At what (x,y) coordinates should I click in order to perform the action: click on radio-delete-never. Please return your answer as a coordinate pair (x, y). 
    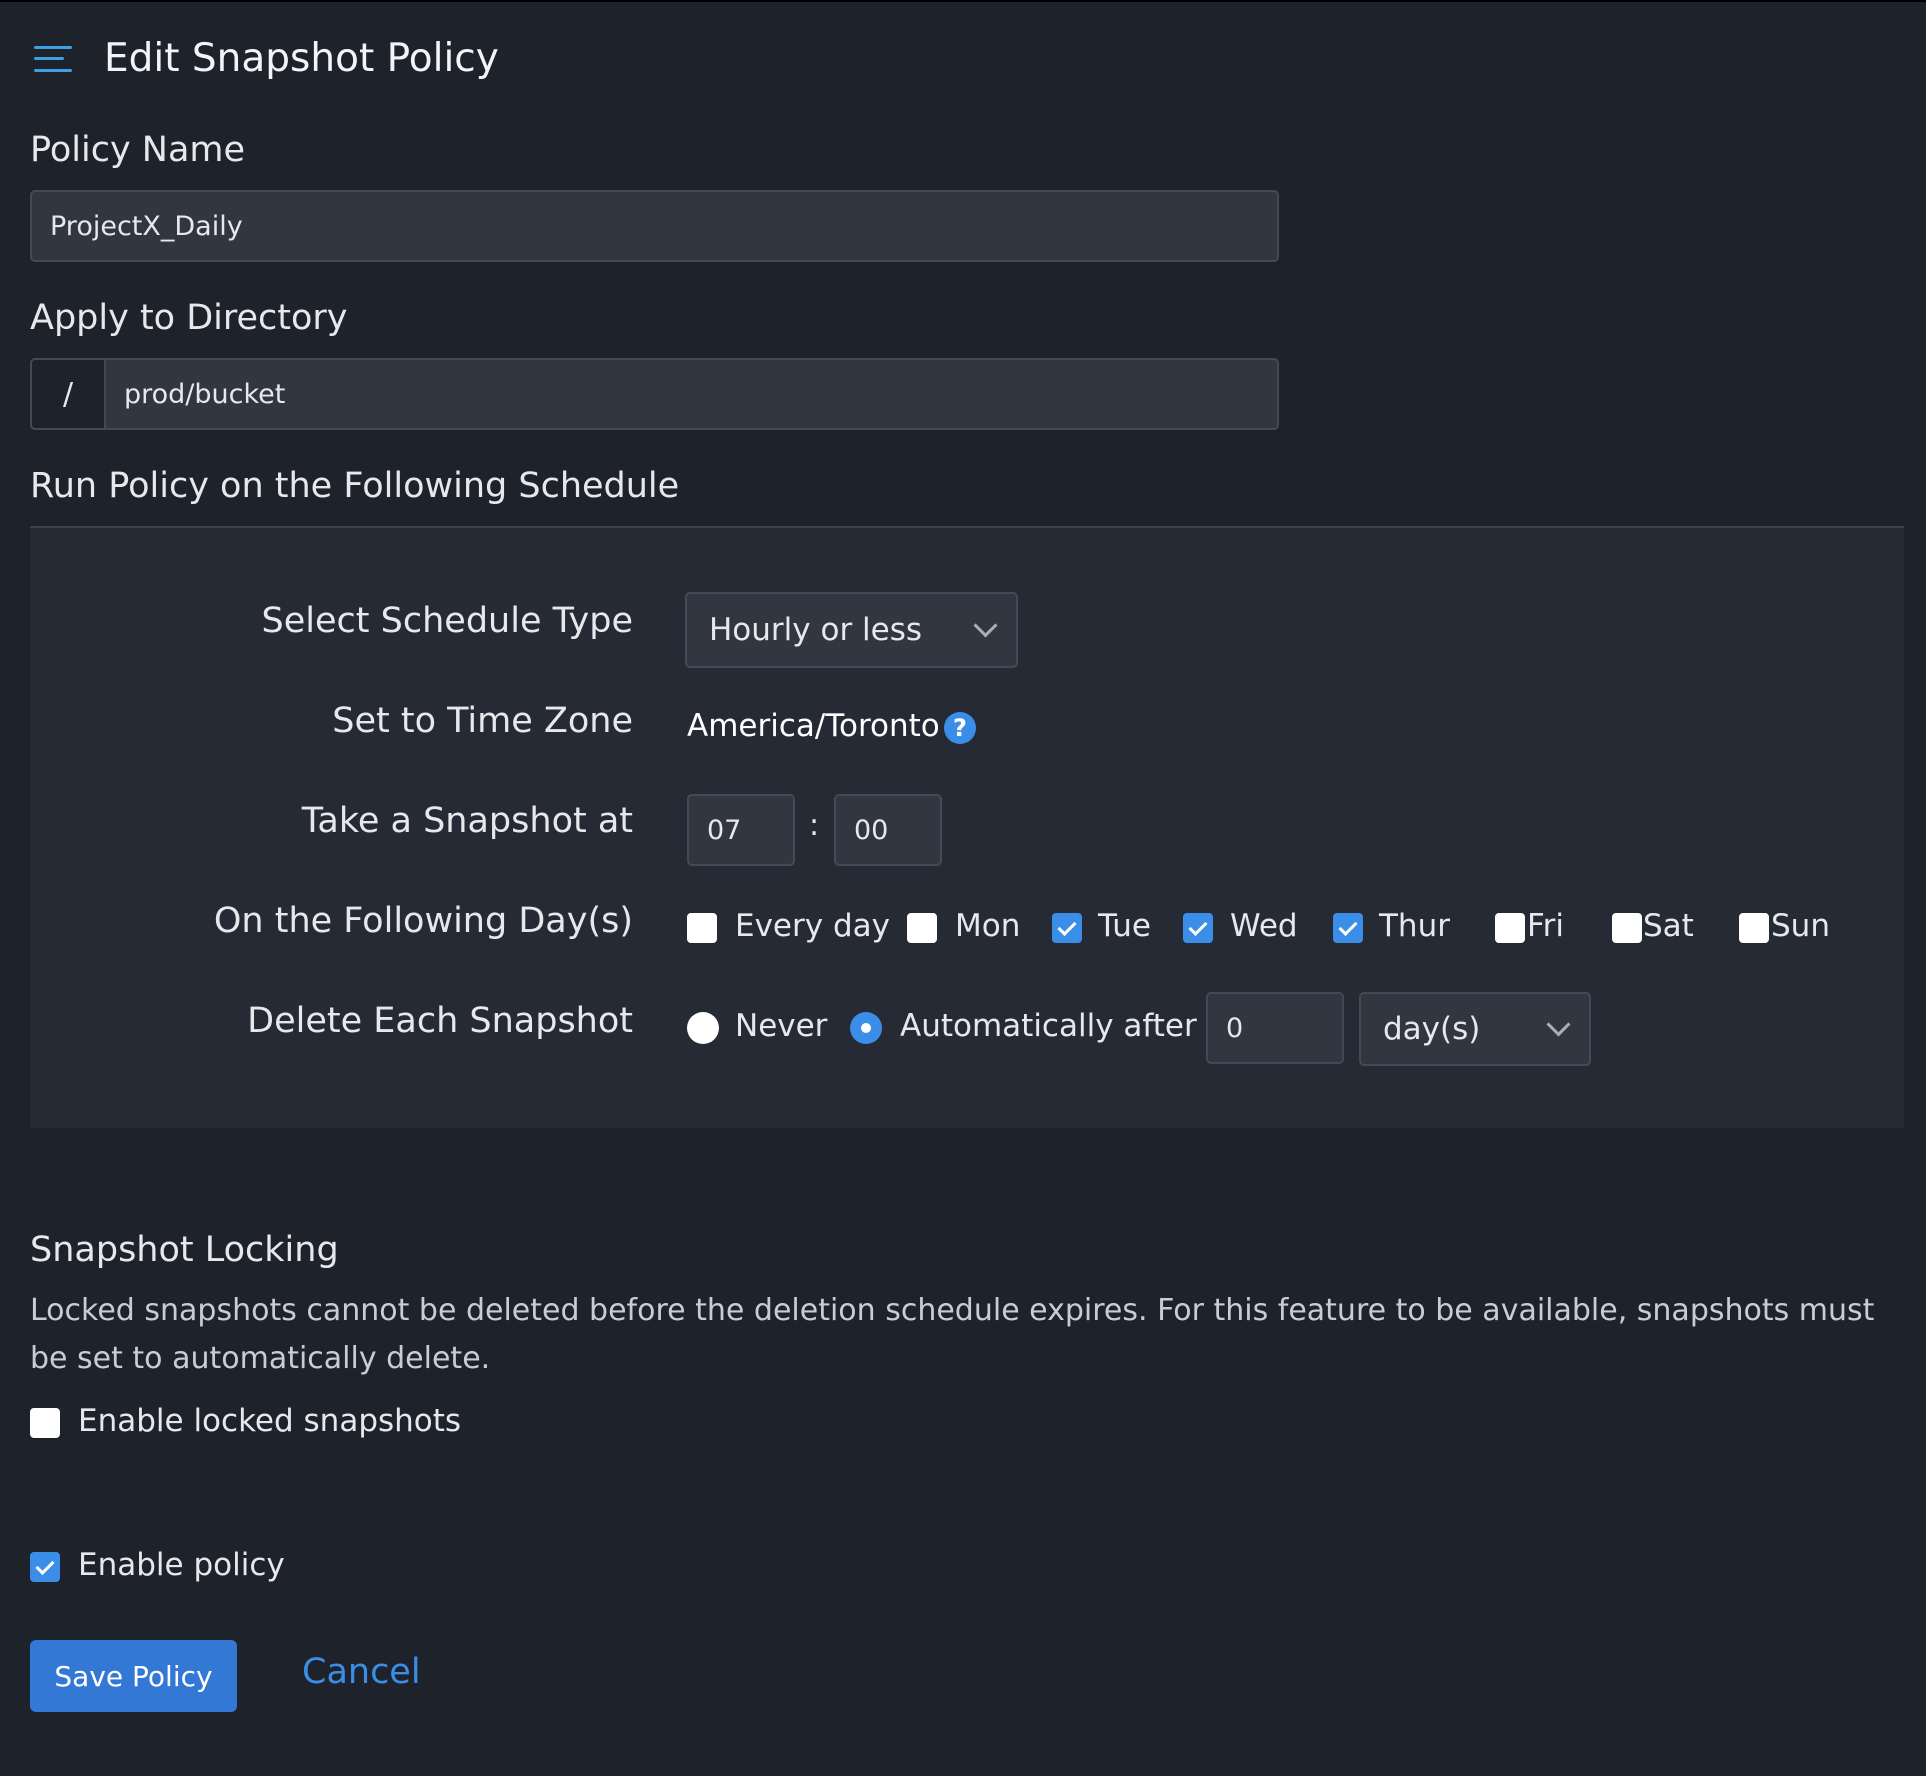
    Looking at the image, I should click on (703, 1028).